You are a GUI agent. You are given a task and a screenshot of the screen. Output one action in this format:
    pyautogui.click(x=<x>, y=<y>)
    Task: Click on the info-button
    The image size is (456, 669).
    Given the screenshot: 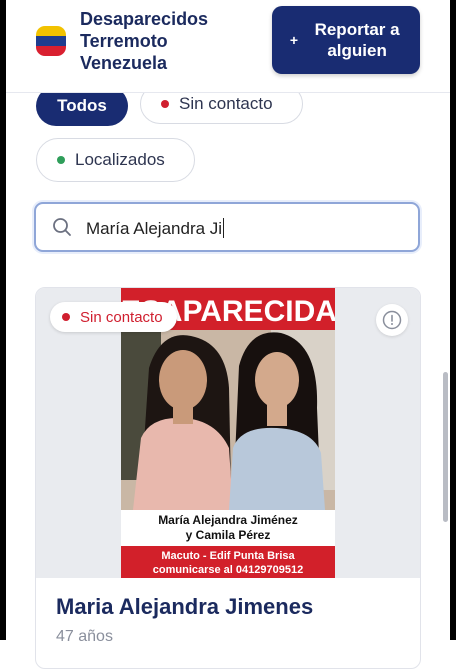 What is the action you would take?
    pyautogui.click(x=392, y=320)
    